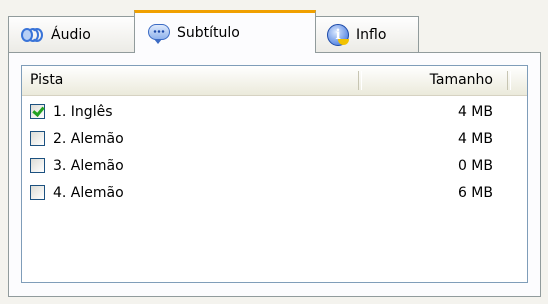 The width and height of the screenshot is (548, 304). What do you see at coordinates (274, 167) in the screenshot?
I see `list-item: 3. Alemão 0 MB` at bounding box center [274, 167].